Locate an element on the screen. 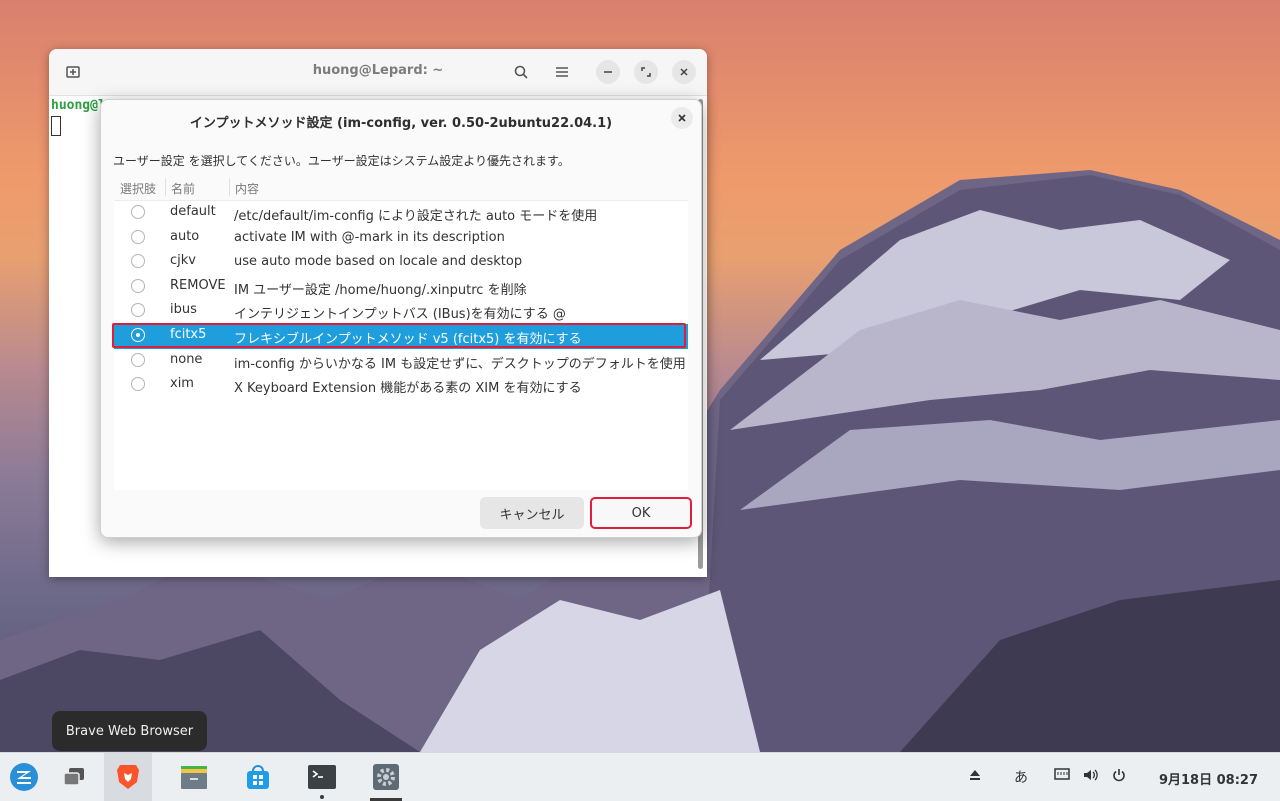 Image resolution: width=1280 pixels, height=801 pixels. power-icon is located at coordinates (1119, 777).